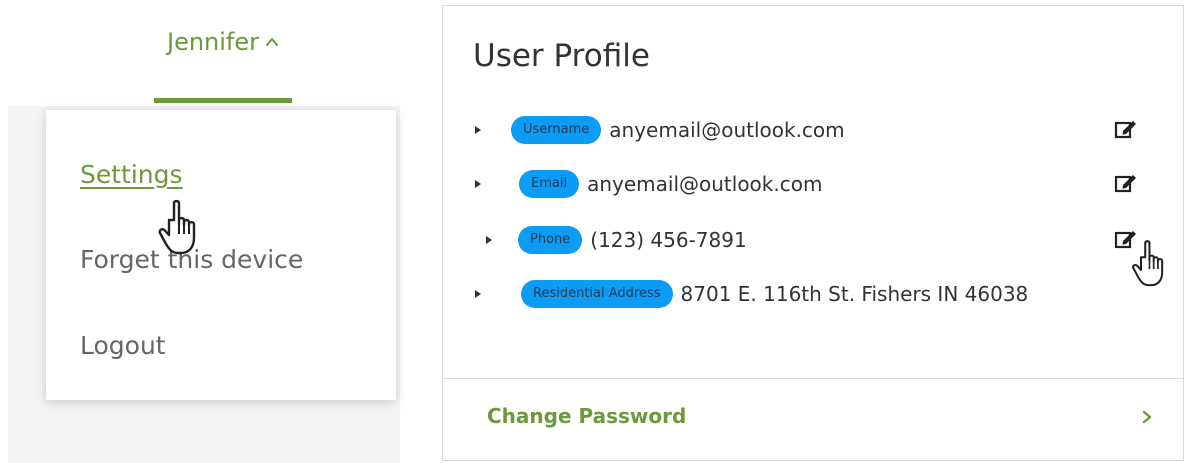  Describe the element at coordinates (586, 416) in the screenshot. I see `change-password-link: Change Password` at that location.